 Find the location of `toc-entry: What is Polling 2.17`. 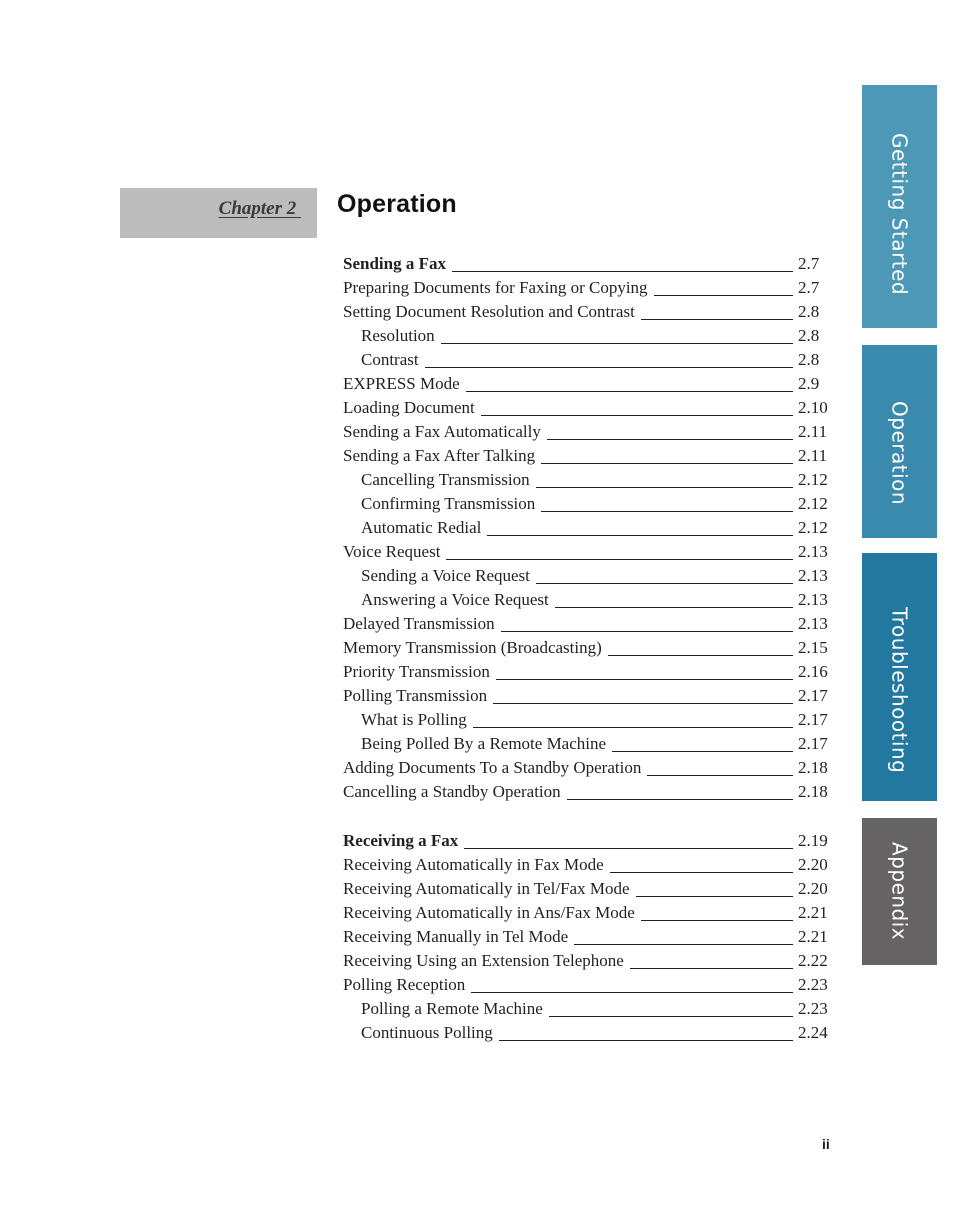

toc-entry: What is Polling 2.17 is located at coordinates (585, 720).